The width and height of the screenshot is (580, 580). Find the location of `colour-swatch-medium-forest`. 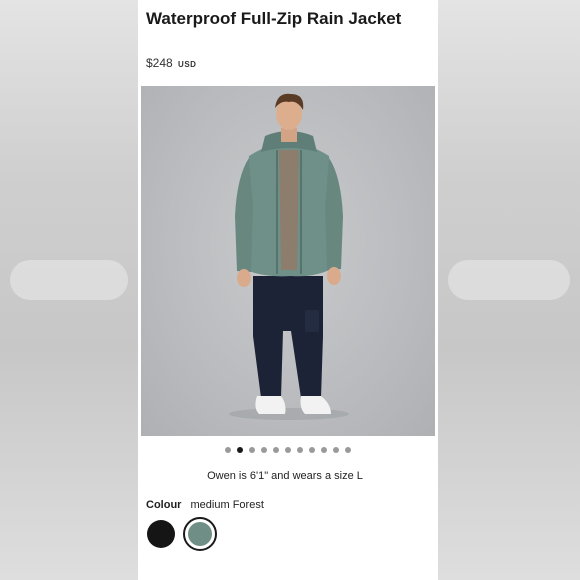

colour-swatch-medium-forest is located at coordinates (200, 534).